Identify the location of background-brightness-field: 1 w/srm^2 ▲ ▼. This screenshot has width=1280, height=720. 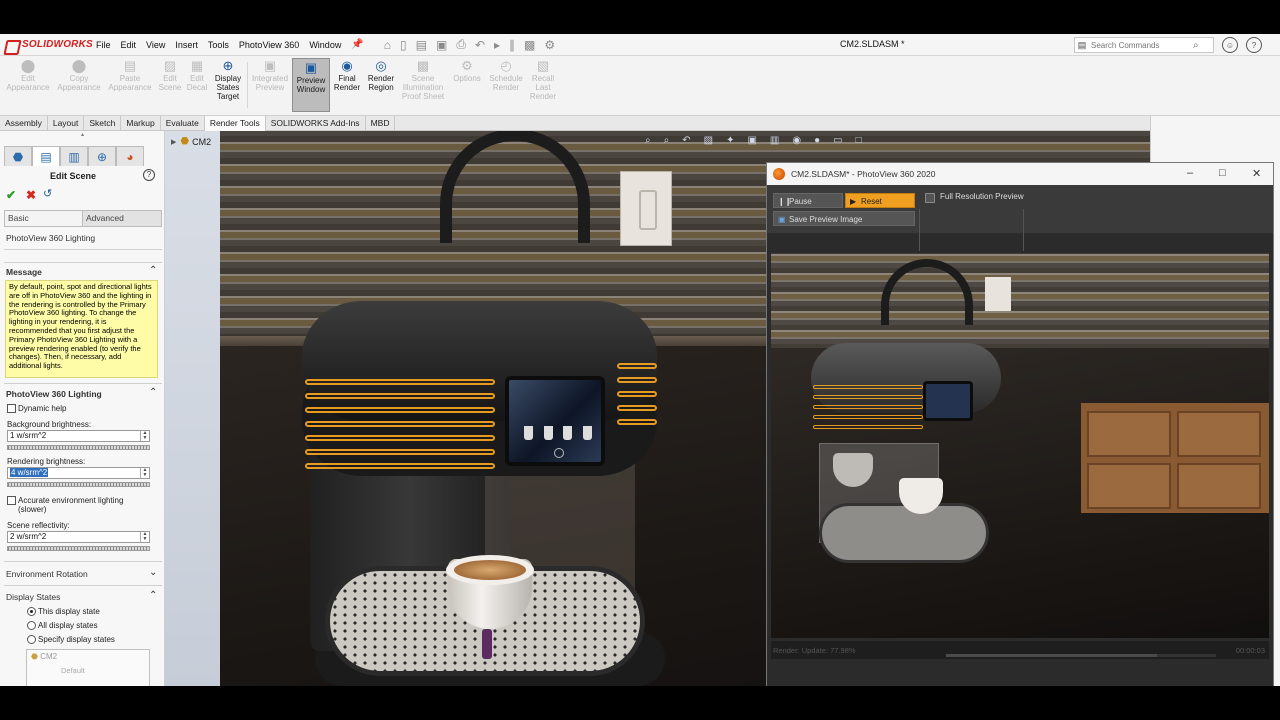
(78, 436).